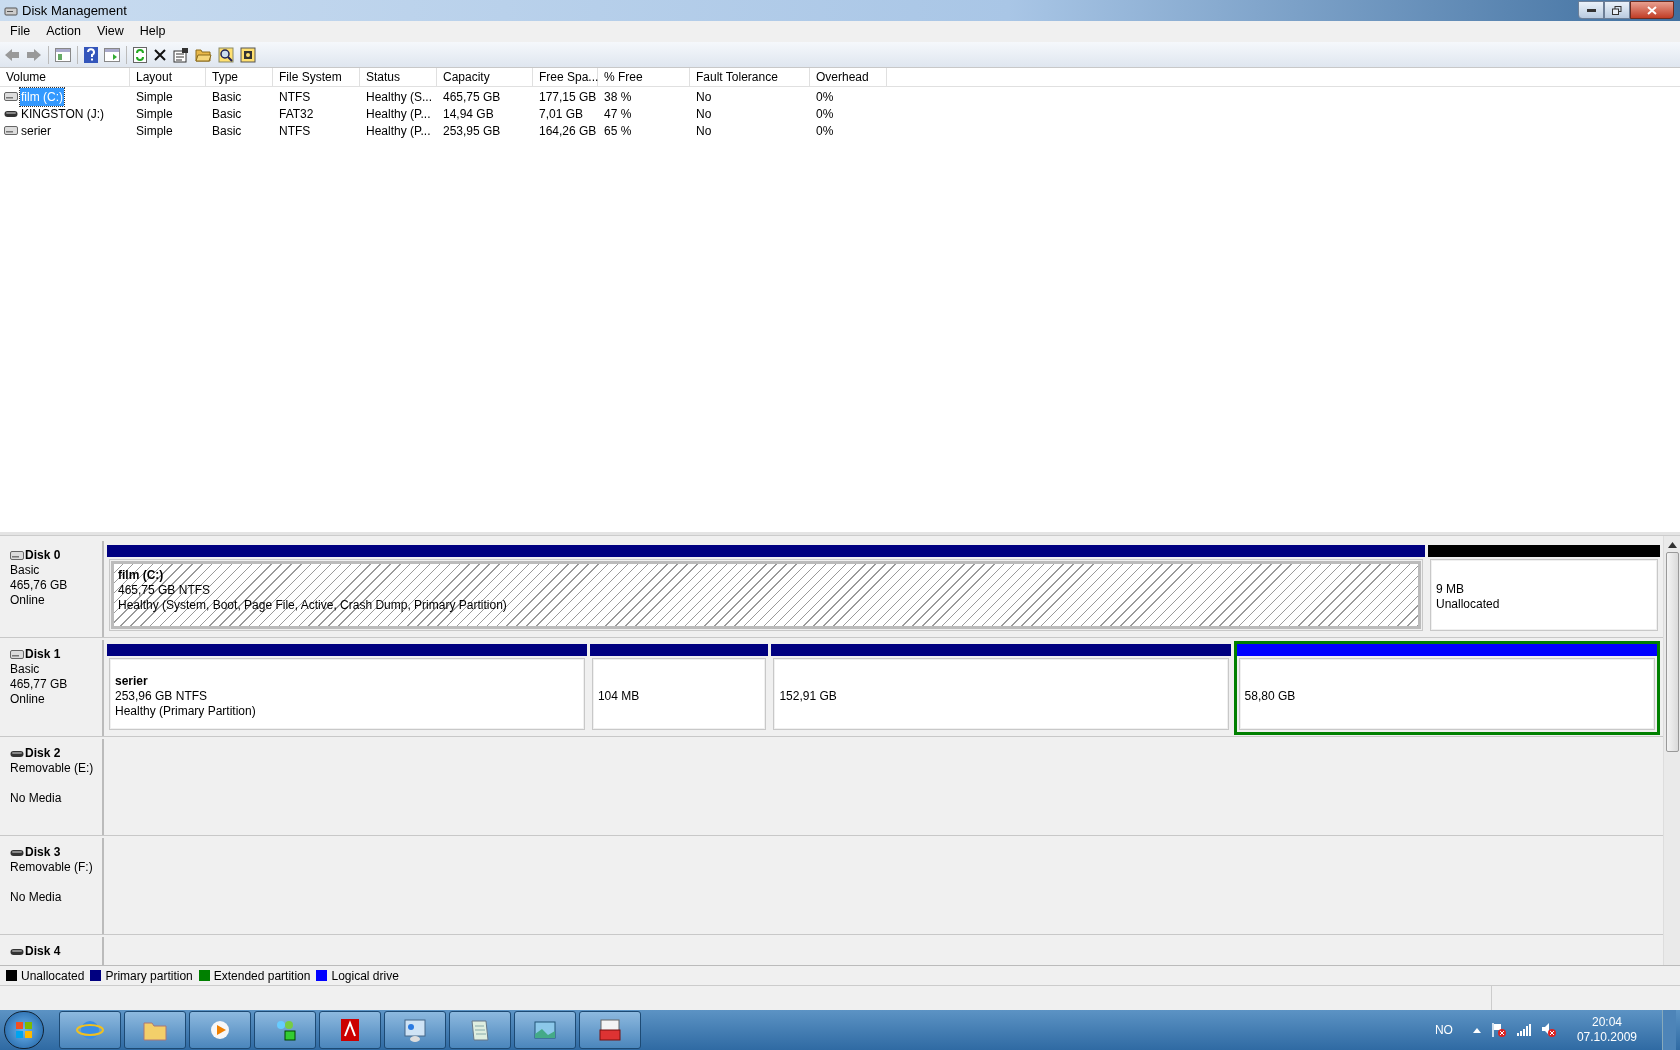 The image size is (1680, 1050). Describe the element at coordinates (568, 131) in the screenshot. I see `table-cell-text: 164,26 GB` at that location.